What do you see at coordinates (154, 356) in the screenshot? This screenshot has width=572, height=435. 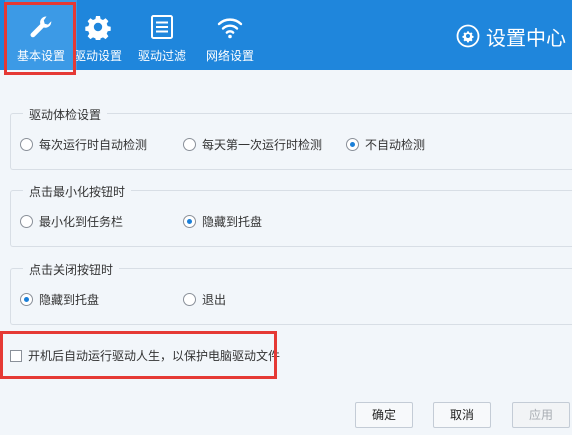 I see `autostart-label: 开机后自动运行驱动人生，以保护电脑驱动文件` at bounding box center [154, 356].